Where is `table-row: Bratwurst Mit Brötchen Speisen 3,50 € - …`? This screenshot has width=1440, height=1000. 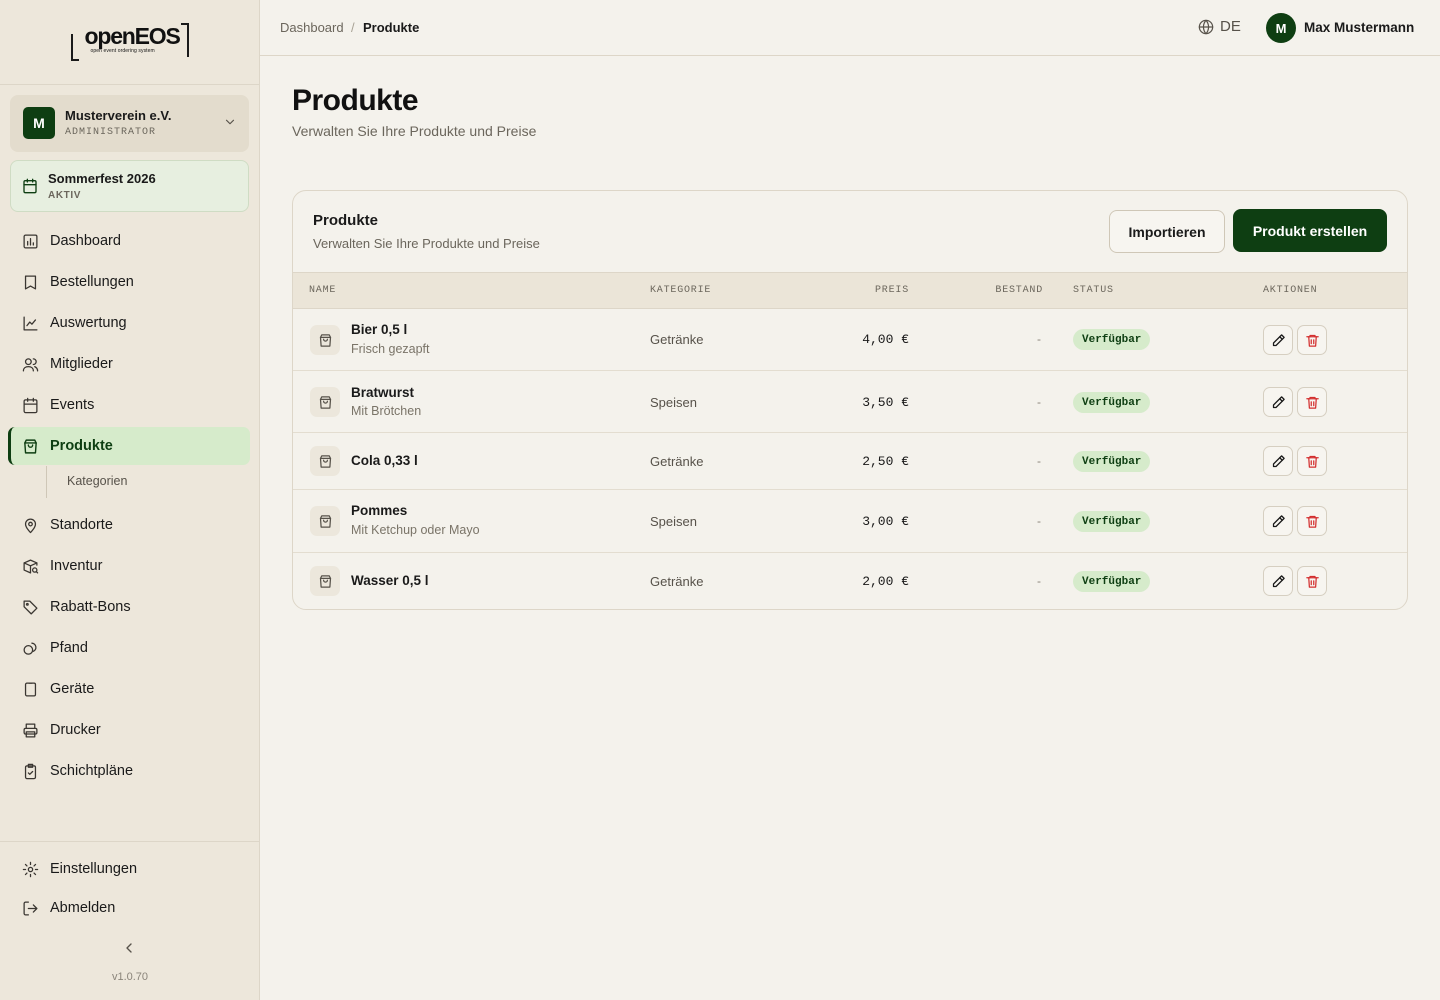 table-row: Bratwurst Mit Brötchen Speisen 3,50 € - … is located at coordinates (850, 402).